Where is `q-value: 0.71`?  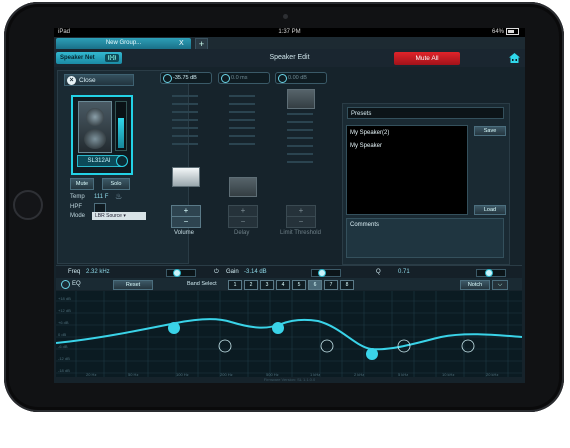 q-value: 0.71 is located at coordinates (404, 272).